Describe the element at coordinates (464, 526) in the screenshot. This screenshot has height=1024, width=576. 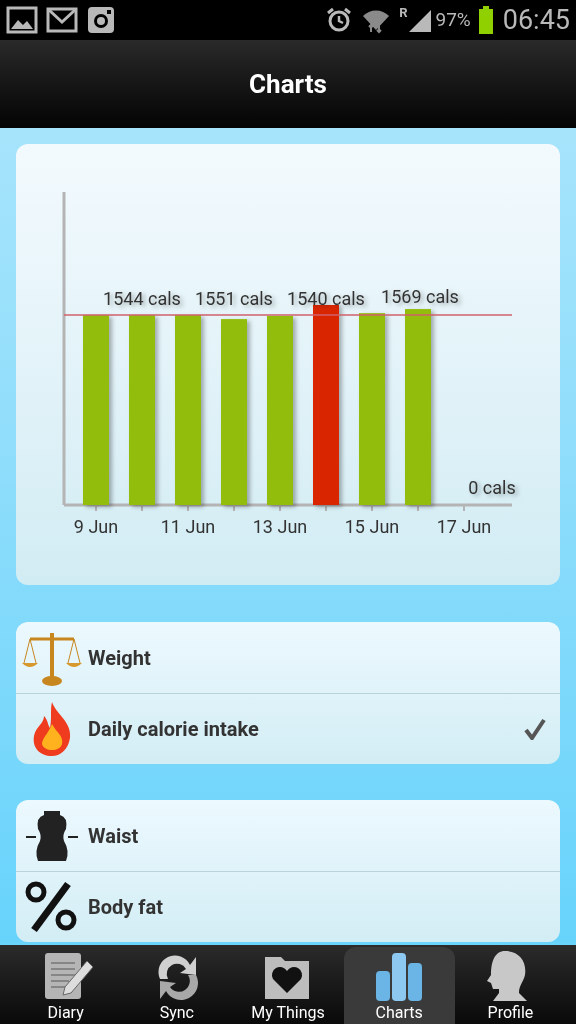
I see `x-tick-label: 17 Jun` at that location.